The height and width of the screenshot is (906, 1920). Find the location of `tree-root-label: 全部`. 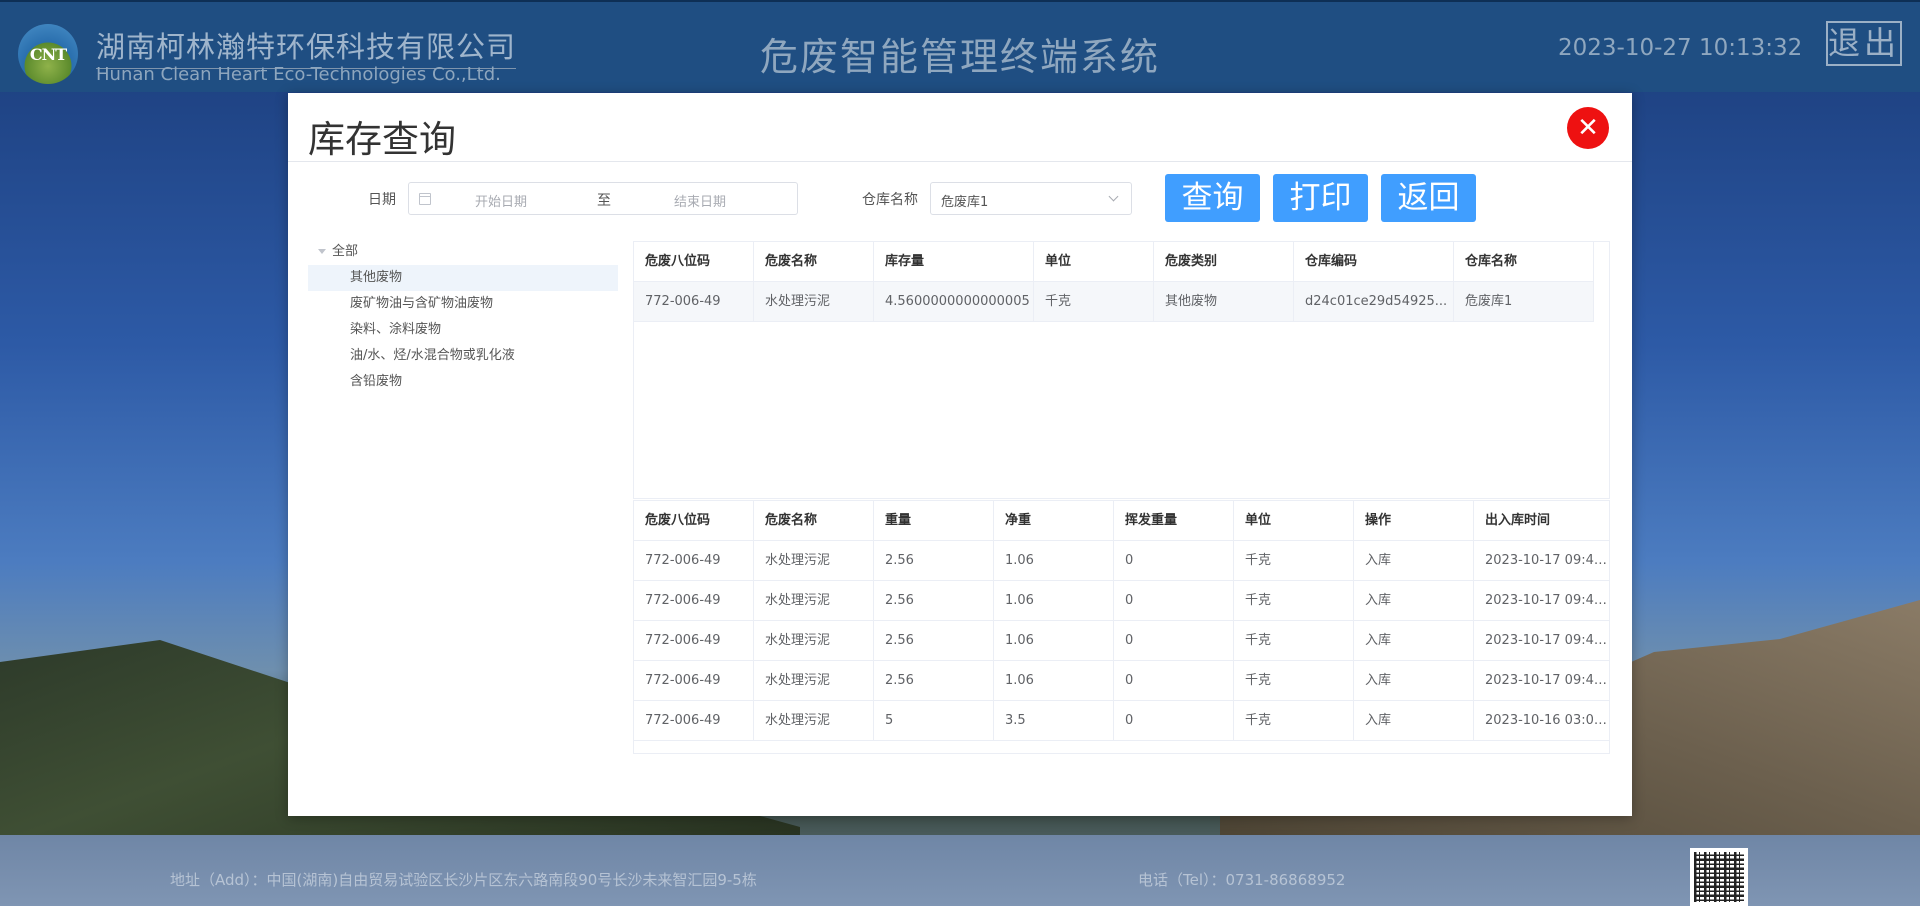

tree-root-label: 全部 is located at coordinates (345, 251).